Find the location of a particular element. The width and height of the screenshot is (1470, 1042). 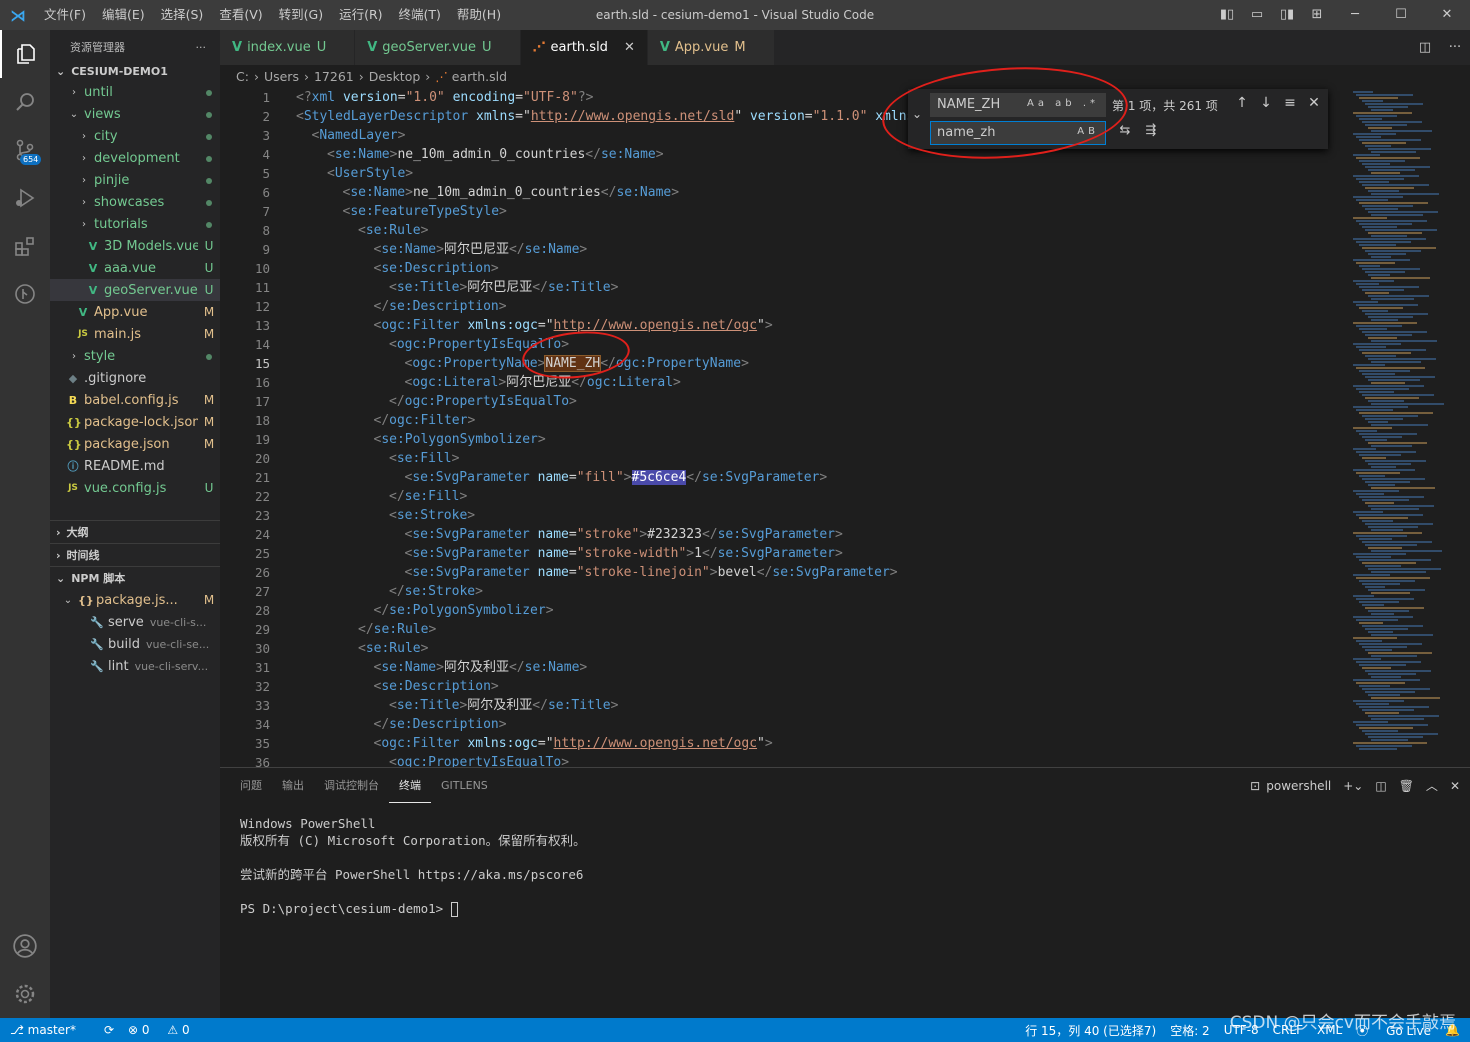

new-terminal-plus-icon: +⌄ is located at coordinates (1353, 786).